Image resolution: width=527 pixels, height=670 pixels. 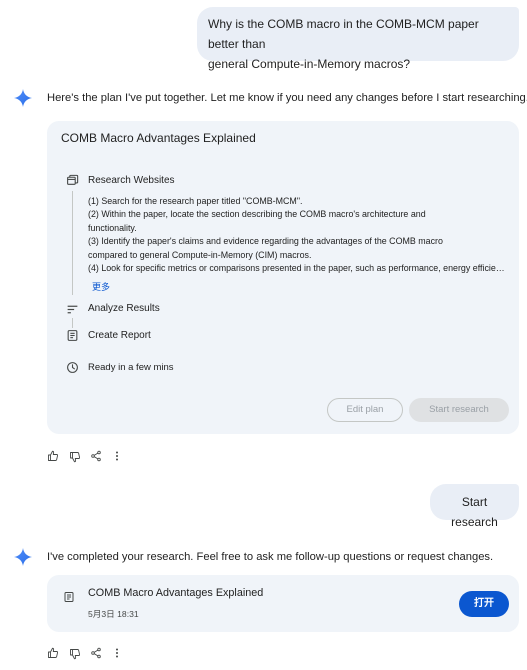 What do you see at coordinates (131, 367) in the screenshot?
I see `eta-label: Ready in a few mins` at bounding box center [131, 367].